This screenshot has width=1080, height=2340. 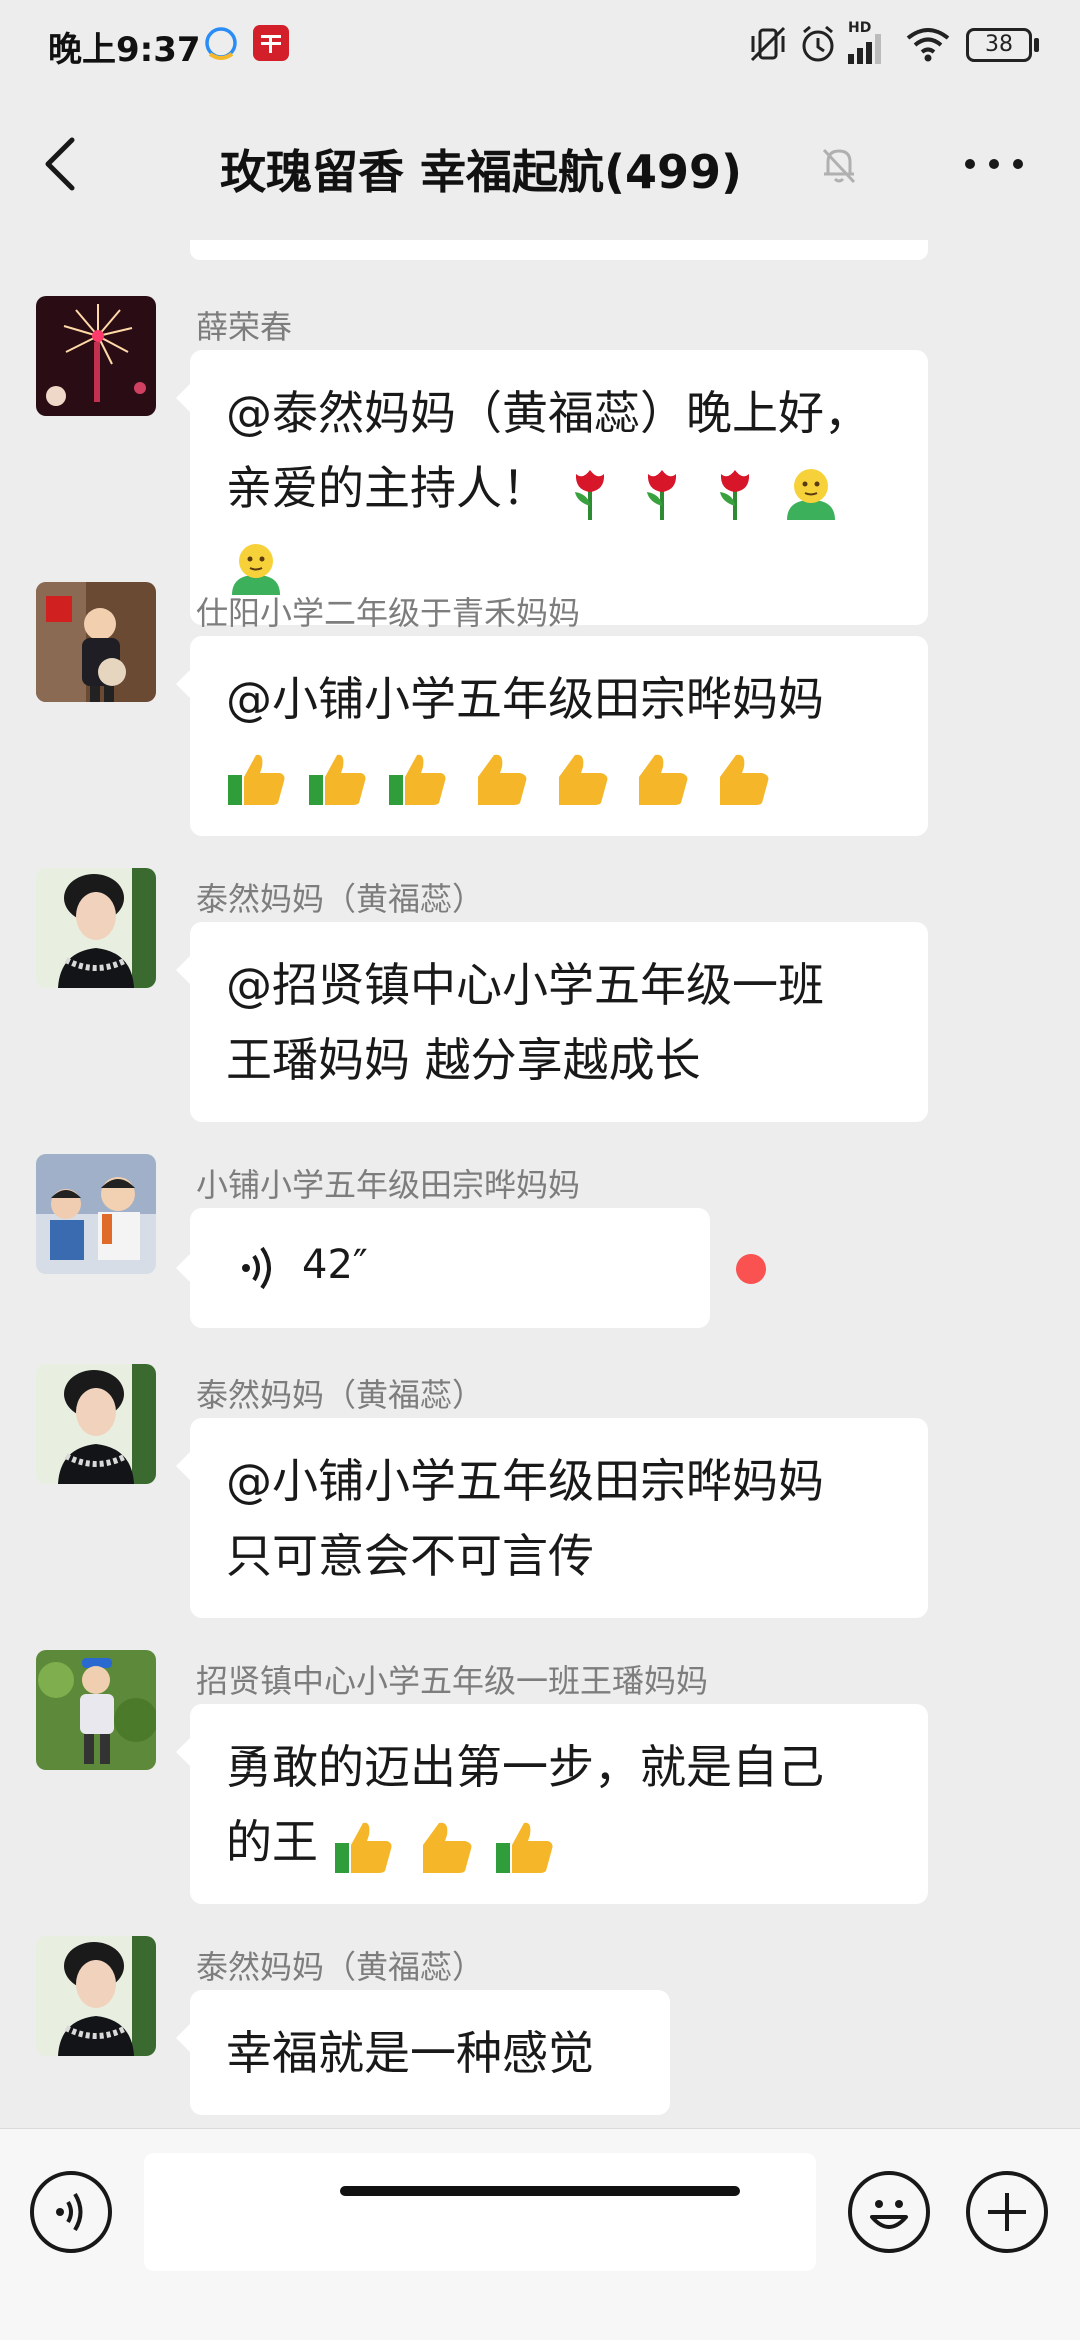 What do you see at coordinates (244, 327) in the screenshot?
I see `sender-name: 薛荣春` at bounding box center [244, 327].